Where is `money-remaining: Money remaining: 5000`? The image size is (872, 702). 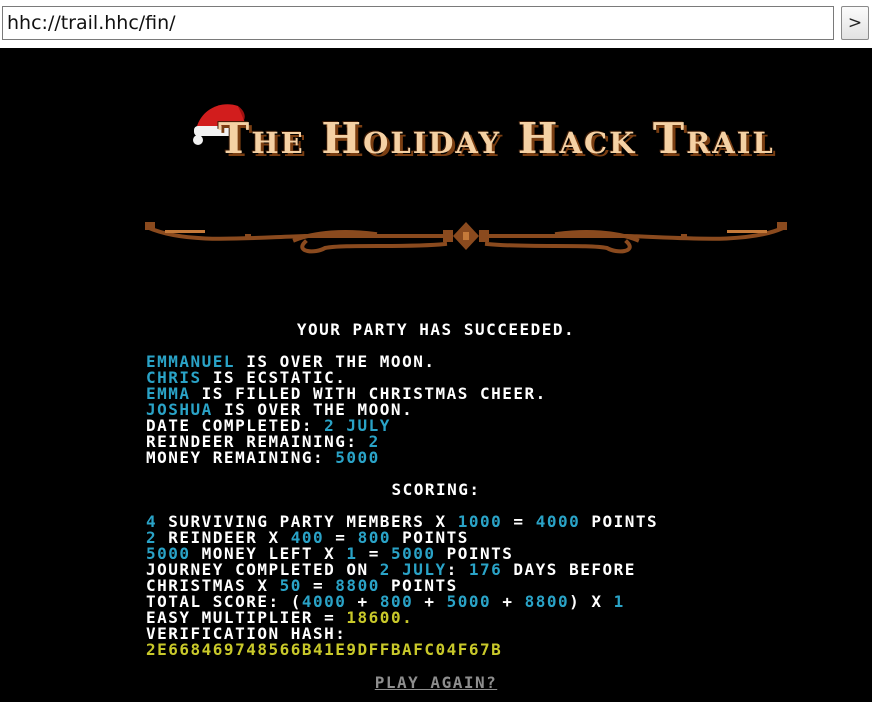 money-remaining: Money remaining: 5000 is located at coordinates (263, 457).